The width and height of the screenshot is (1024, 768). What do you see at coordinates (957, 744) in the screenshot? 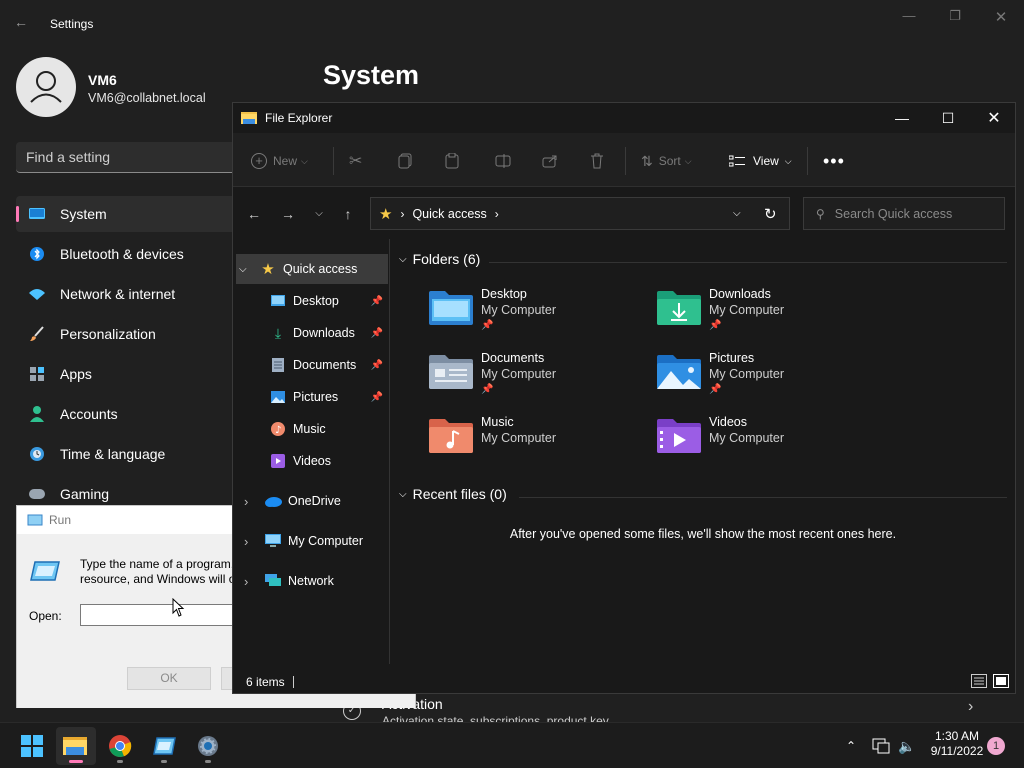
I see `clock: 1:30 AM 9/11/2022` at bounding box center [957, 744].